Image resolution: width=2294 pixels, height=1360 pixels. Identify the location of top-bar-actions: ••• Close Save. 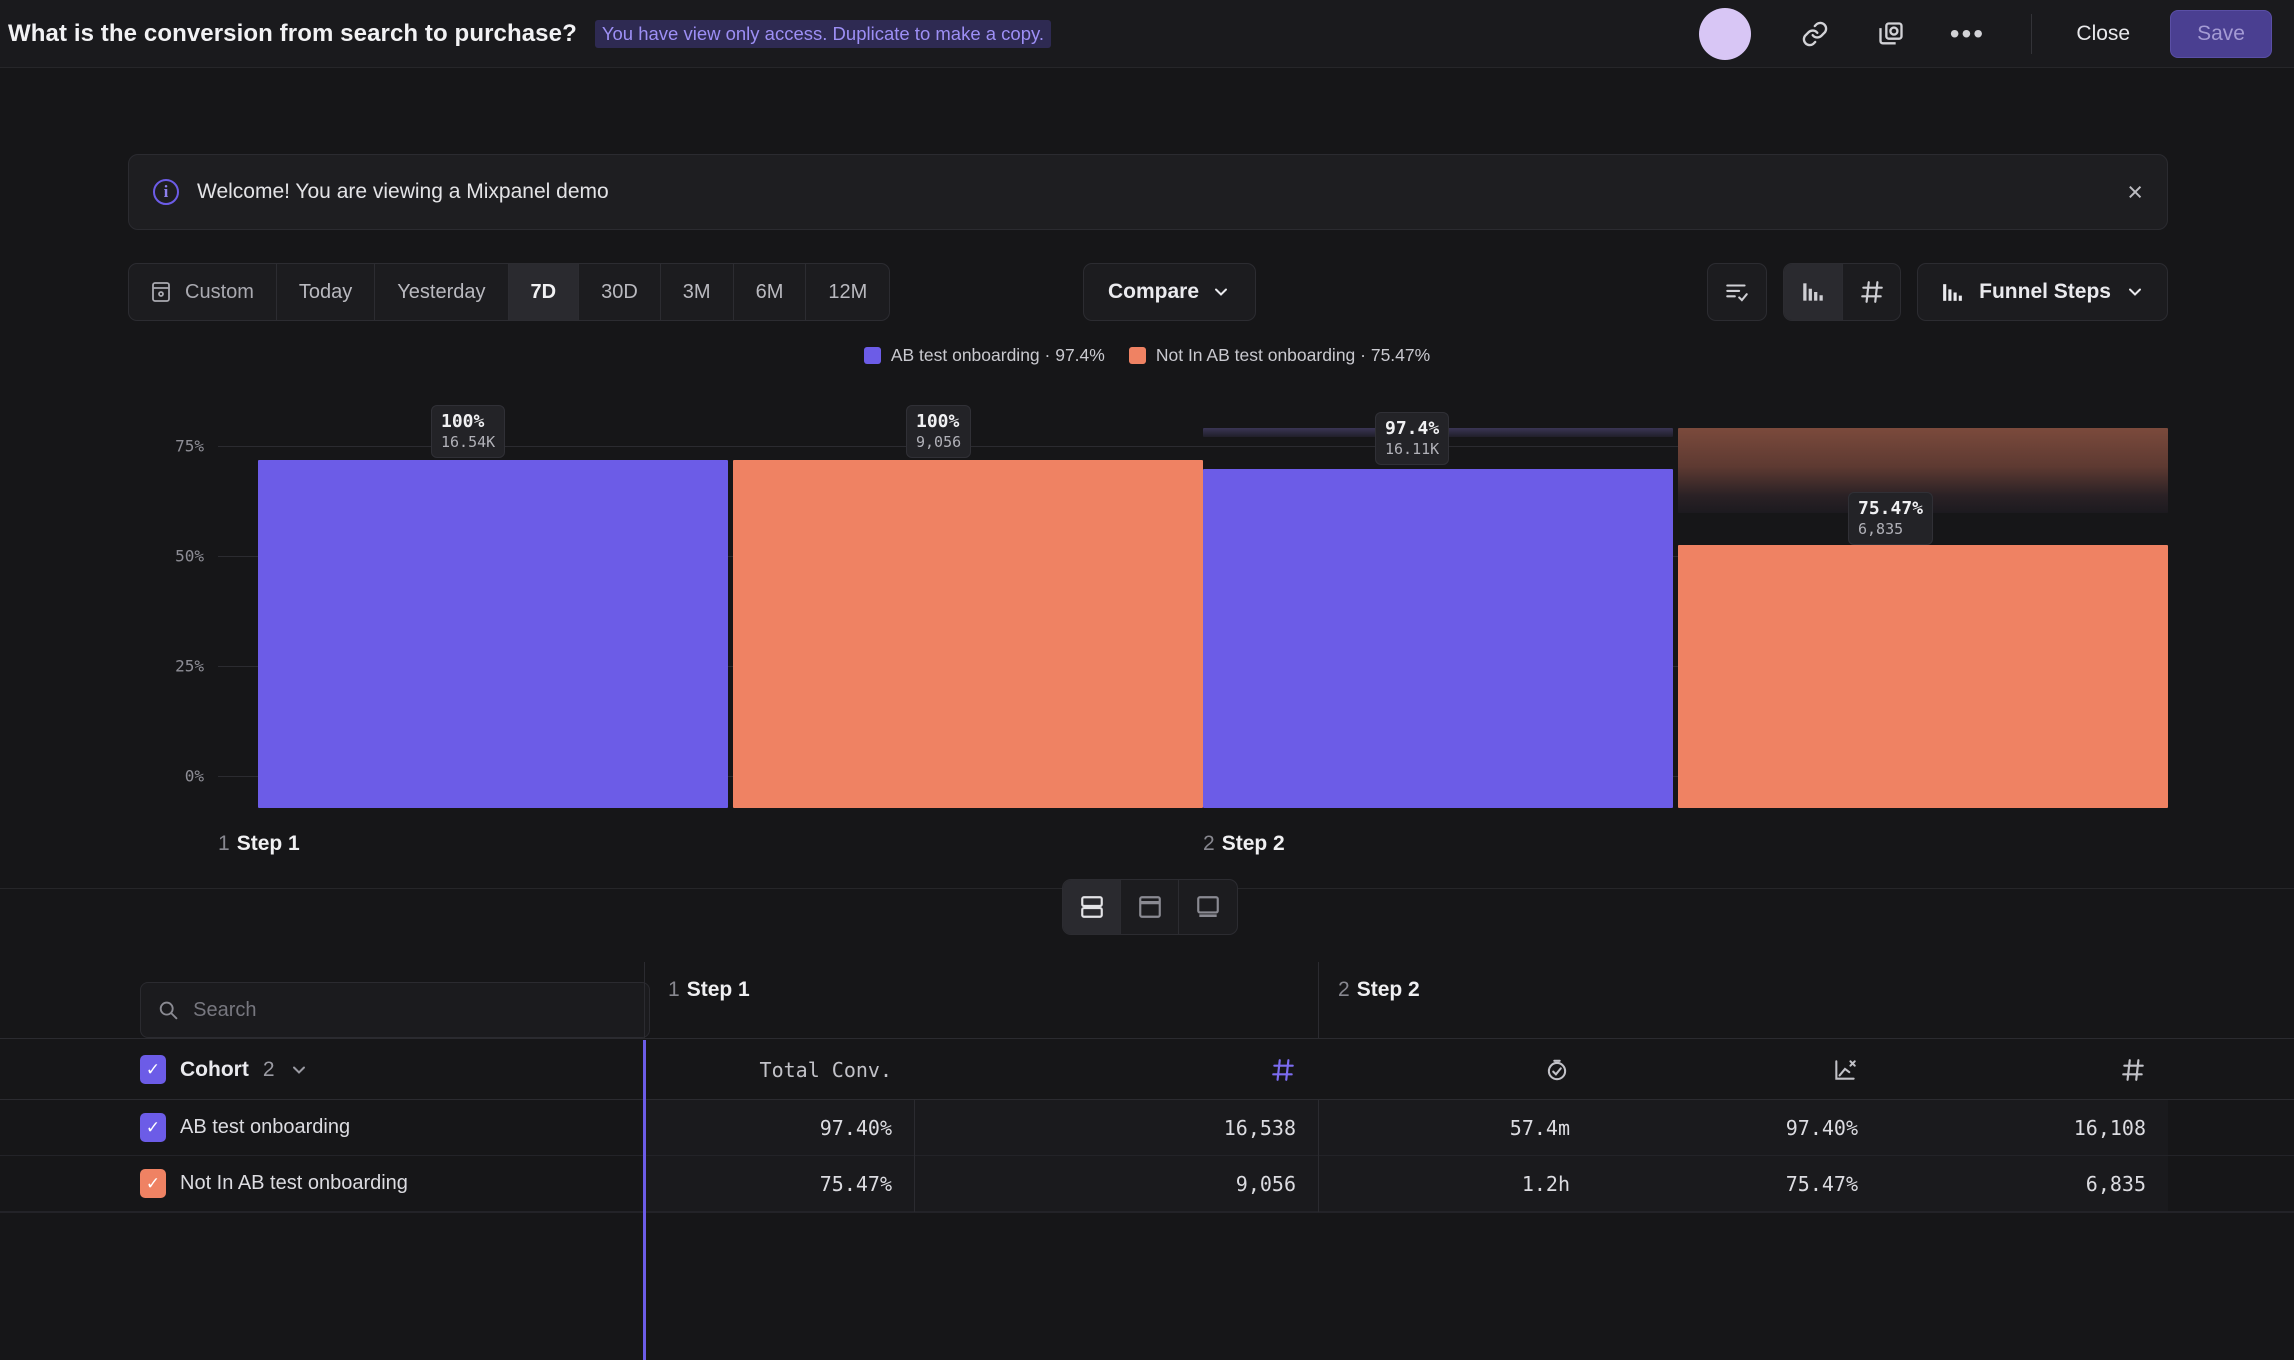
(1996, 33).